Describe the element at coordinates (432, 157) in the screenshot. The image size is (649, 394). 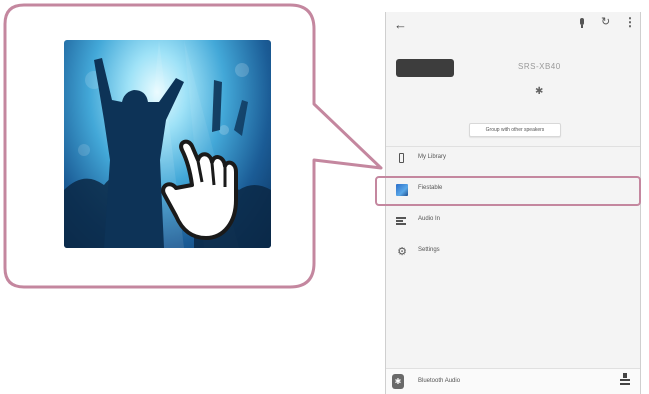
I see `menu-item-label: My Library` at that location.